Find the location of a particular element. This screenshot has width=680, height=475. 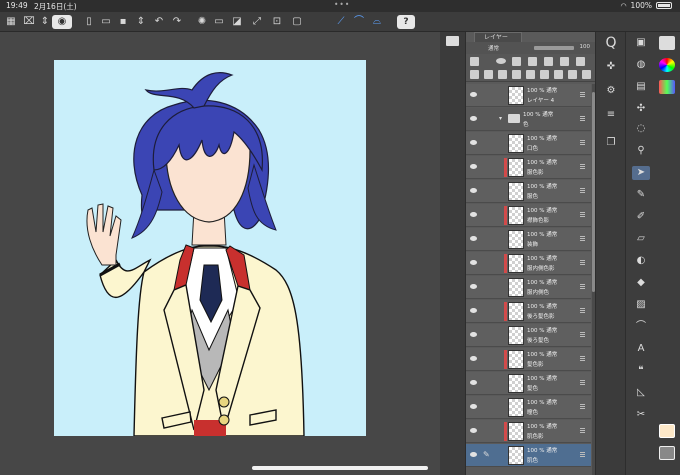

camera-icon: ▣ is located at coordinates (641, 43).